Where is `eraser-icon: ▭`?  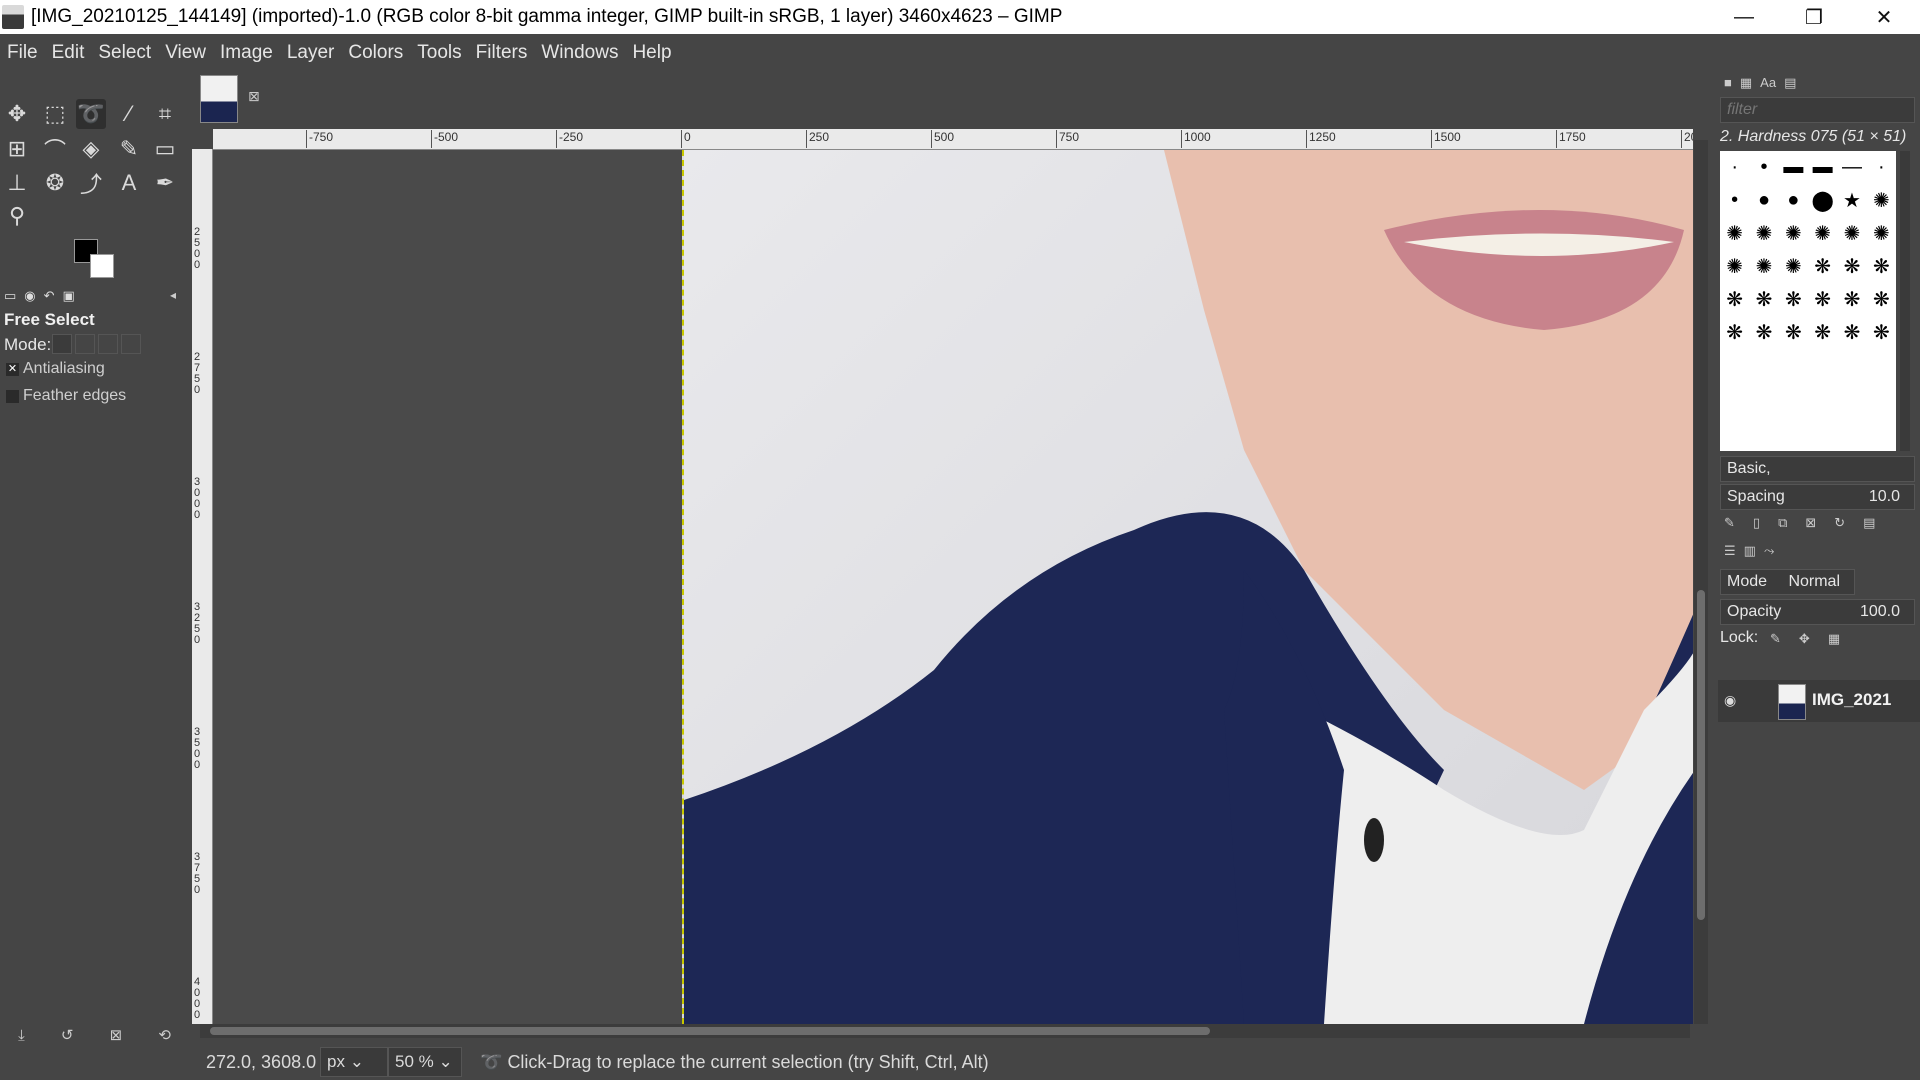
eraser-icon: ▭ is located at coordinates (165, 149).